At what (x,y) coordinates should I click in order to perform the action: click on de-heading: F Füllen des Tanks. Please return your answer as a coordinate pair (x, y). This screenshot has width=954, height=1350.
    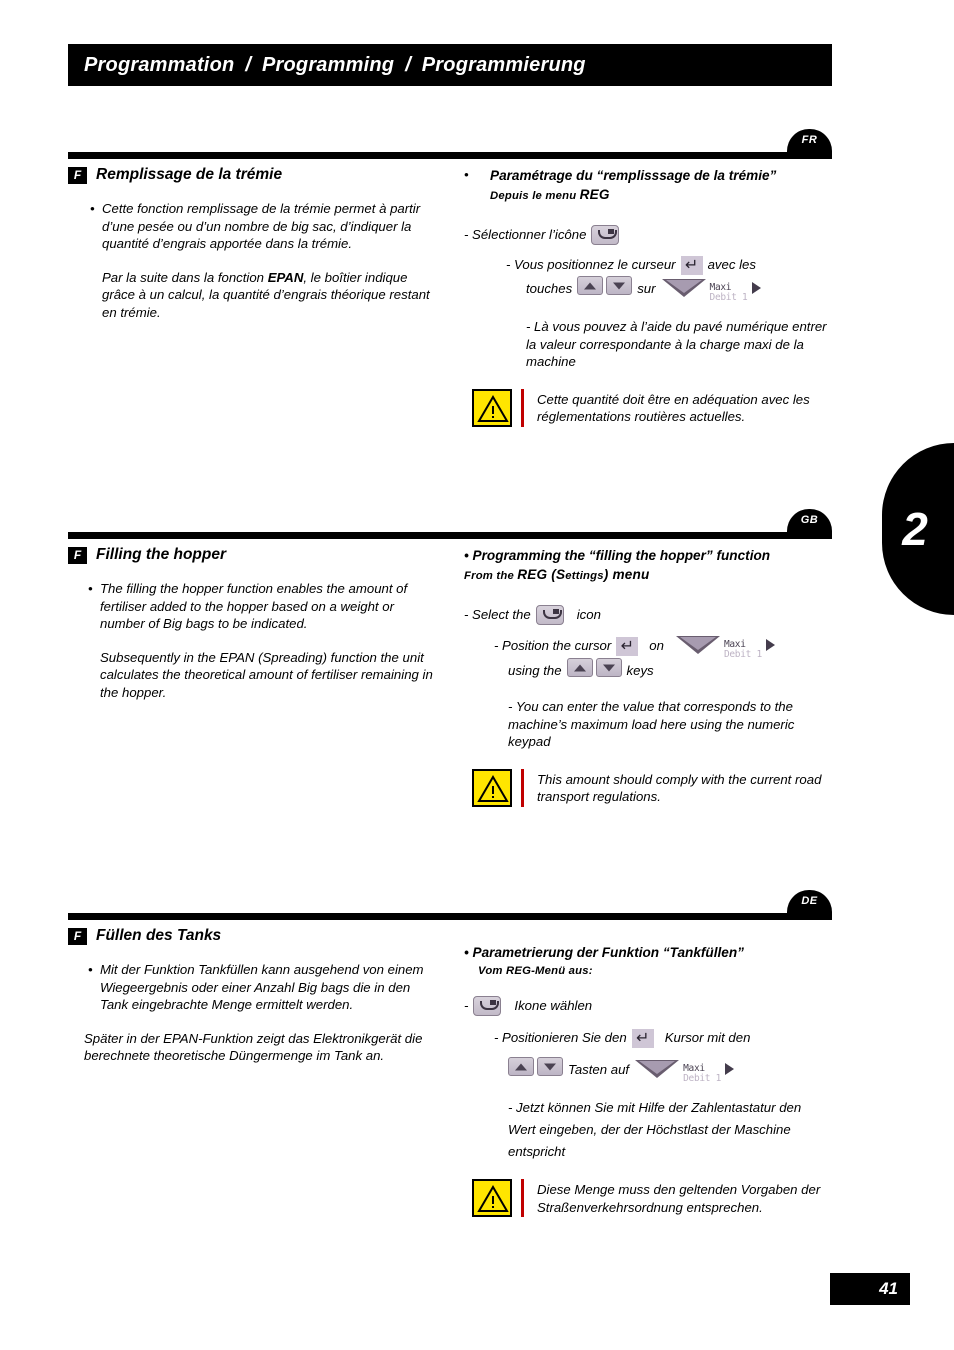
    Looking at the image, I should click on (254, 936).